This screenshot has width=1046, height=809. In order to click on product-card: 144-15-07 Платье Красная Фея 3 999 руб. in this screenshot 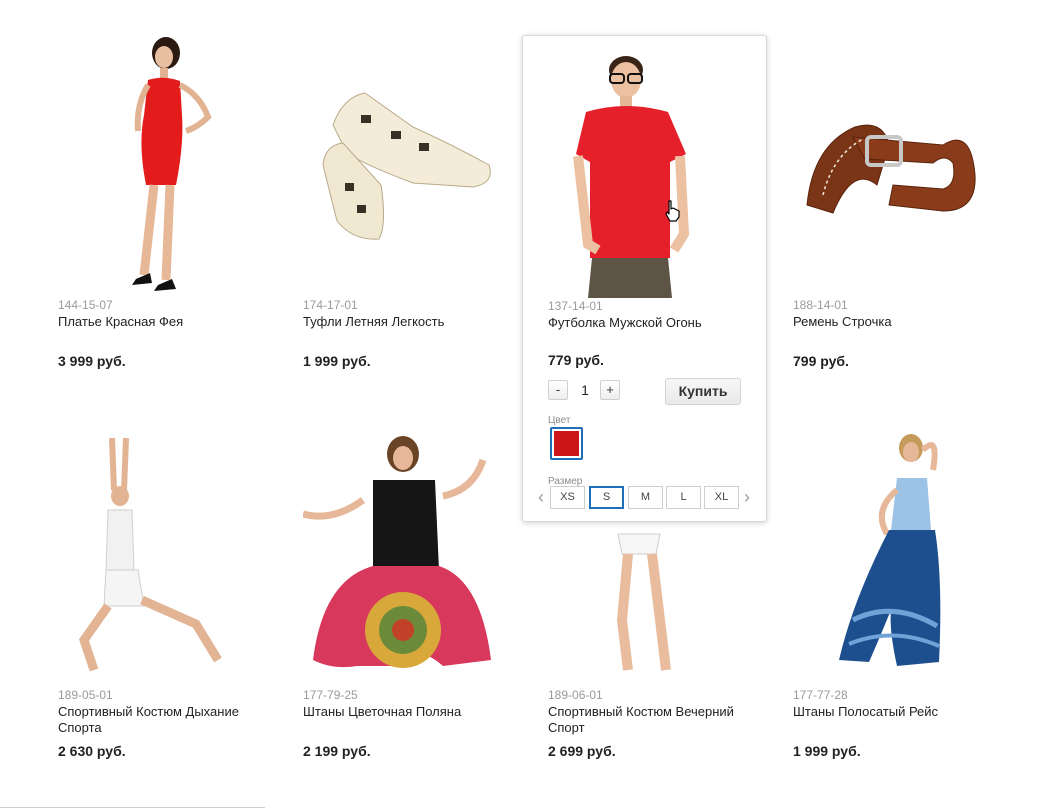, I will do `click(180, 205)`.